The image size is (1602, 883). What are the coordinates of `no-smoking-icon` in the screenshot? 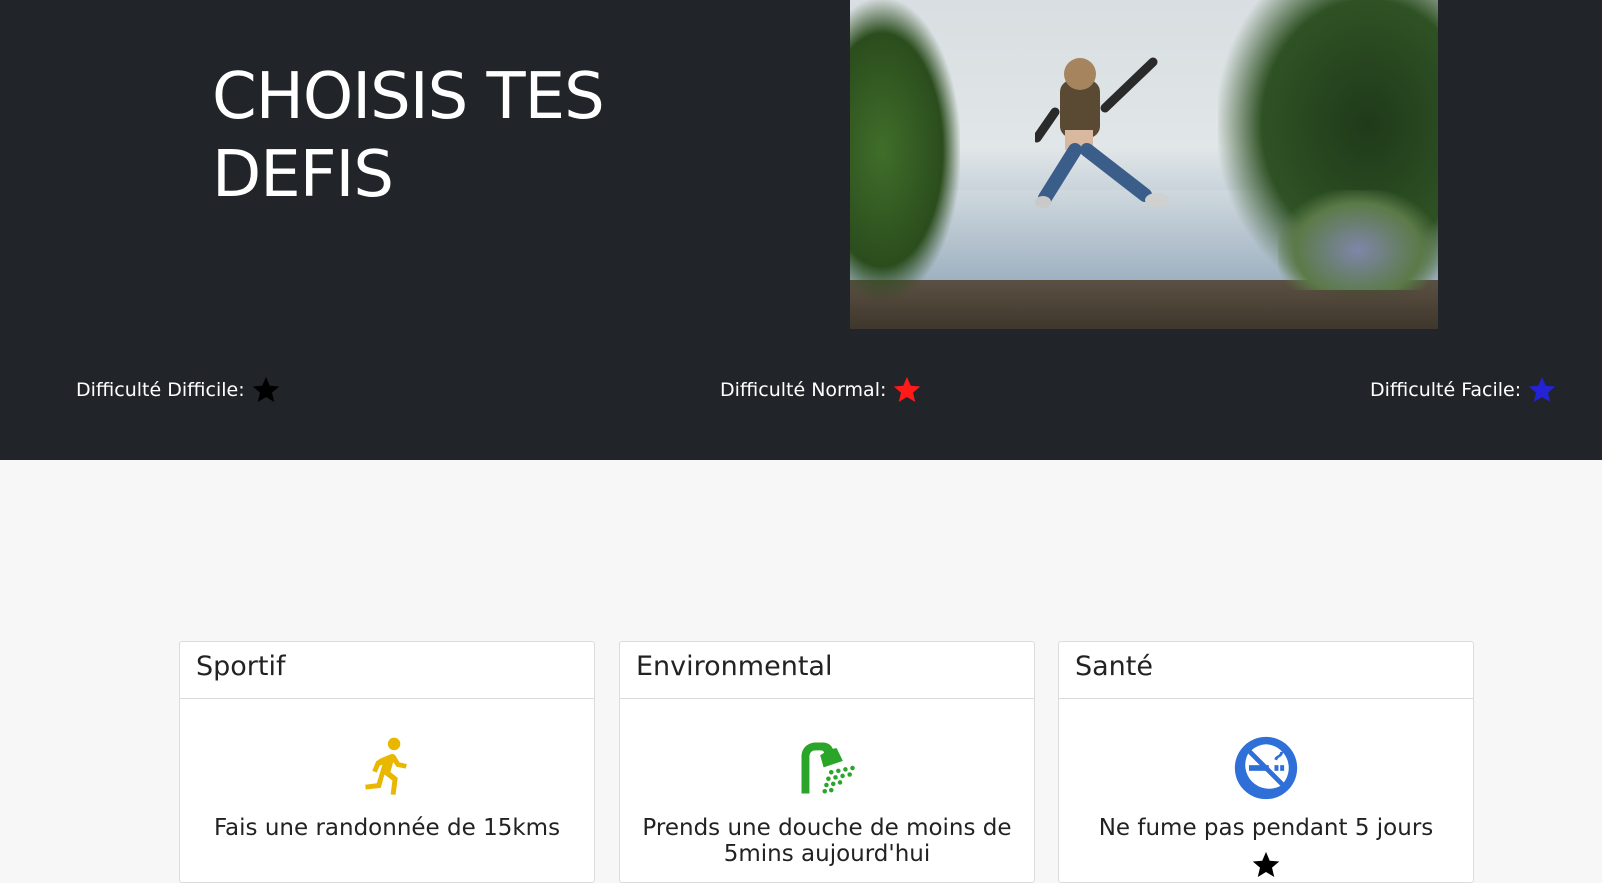 It's located at (1266, 768).